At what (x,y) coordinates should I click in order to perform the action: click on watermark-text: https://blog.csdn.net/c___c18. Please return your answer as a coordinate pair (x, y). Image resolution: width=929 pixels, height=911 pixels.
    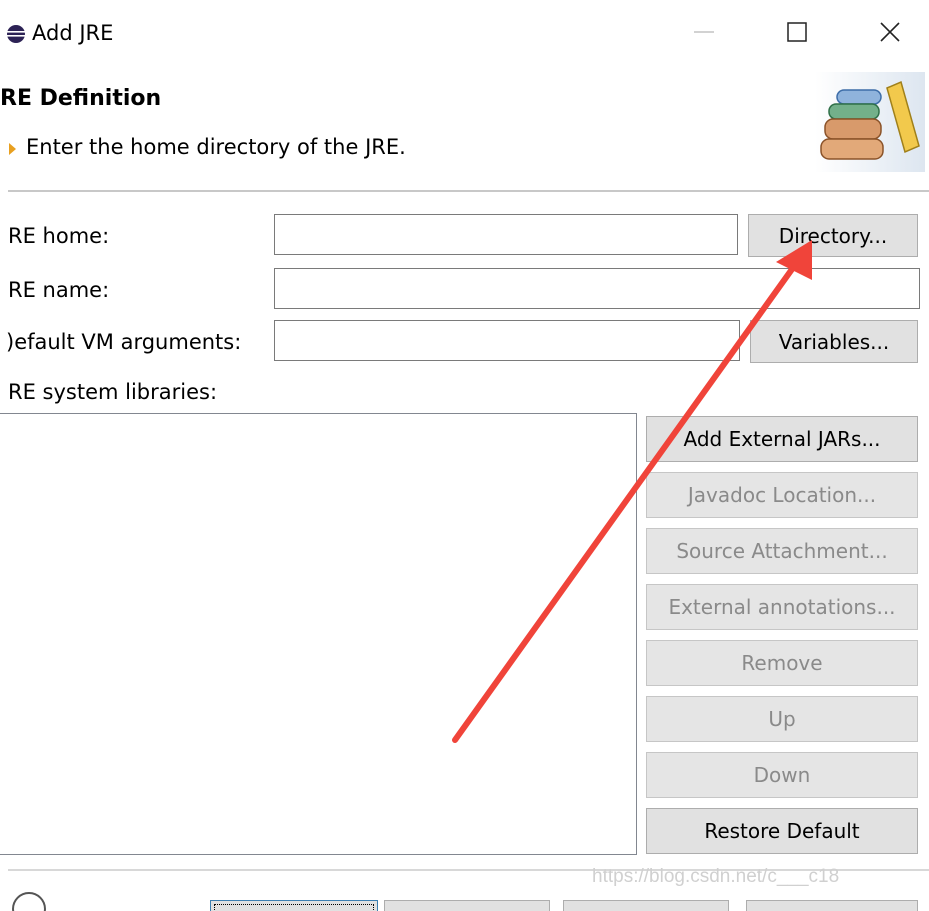
    Looking at the image, I should click on (716, 876).